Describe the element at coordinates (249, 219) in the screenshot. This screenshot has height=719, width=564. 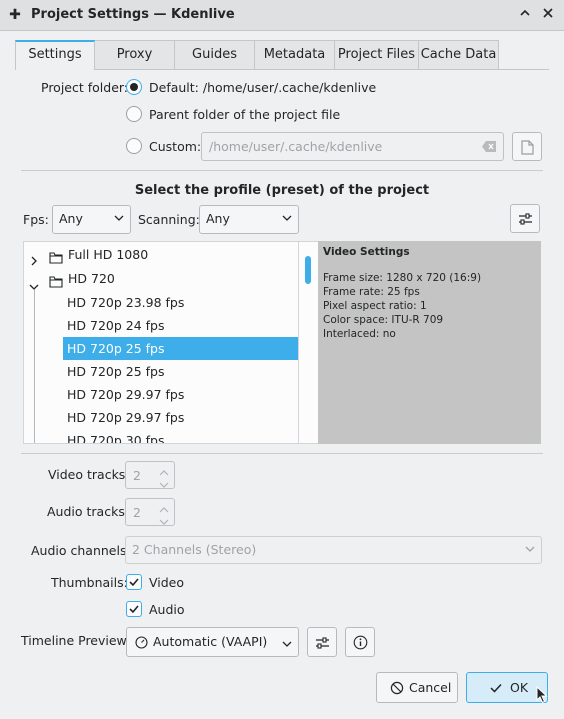
I see `scanning-combo: Any` at that location.